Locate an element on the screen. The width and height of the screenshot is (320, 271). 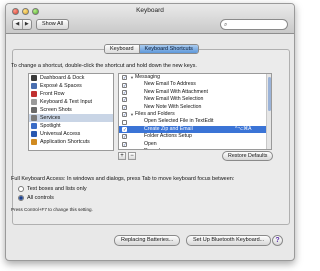
shortcut-row: ✓ New Email With Attachment is located at coordinates (195, 92).